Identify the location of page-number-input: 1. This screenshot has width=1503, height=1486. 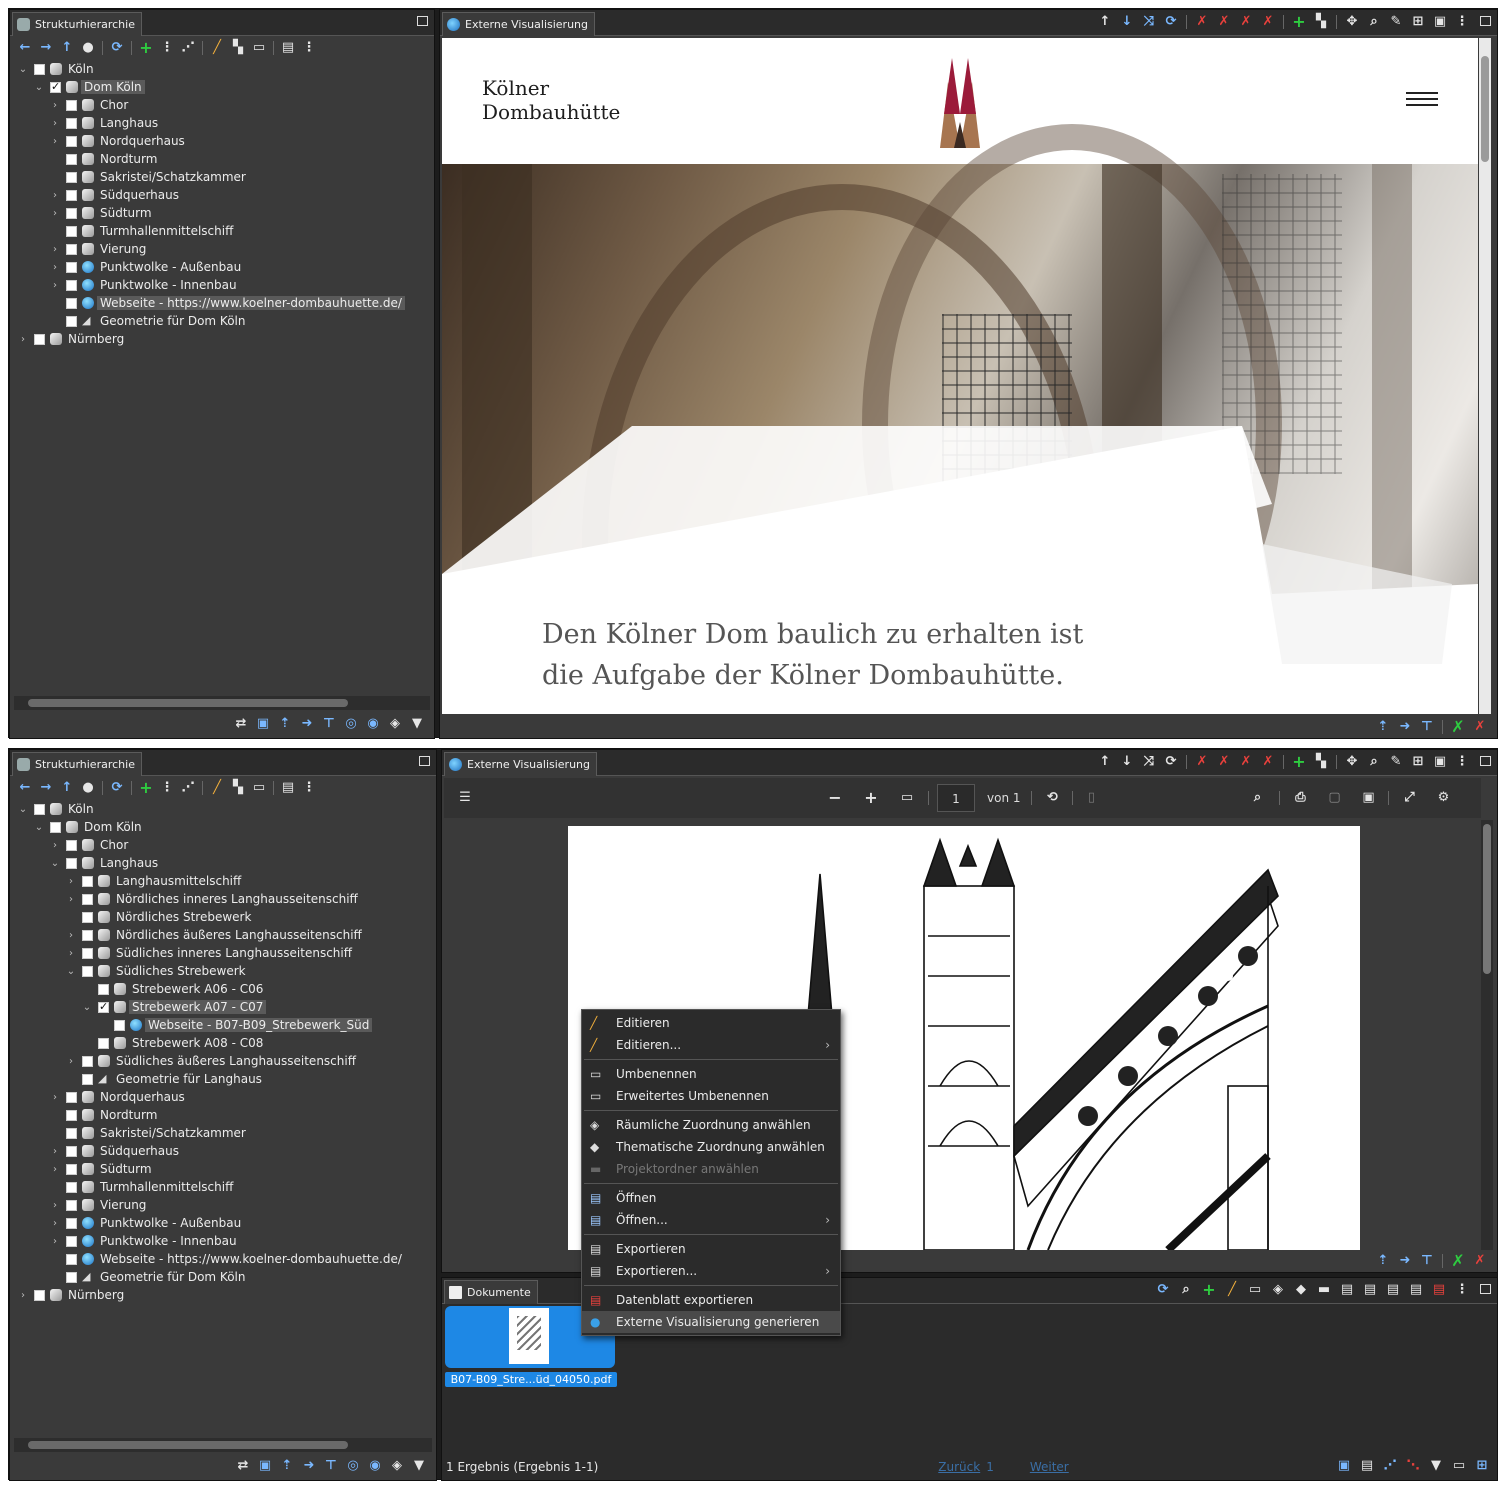
(956, 798).